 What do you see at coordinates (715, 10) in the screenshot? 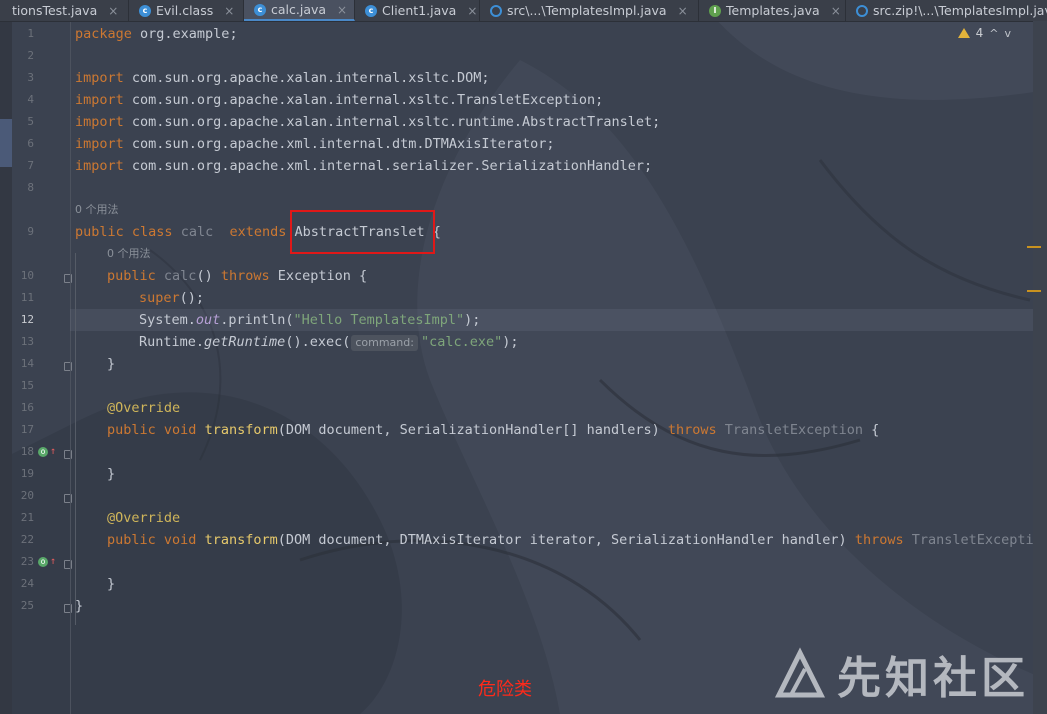
I see `interface-i-icon: I` at bounding box center [715, 10].